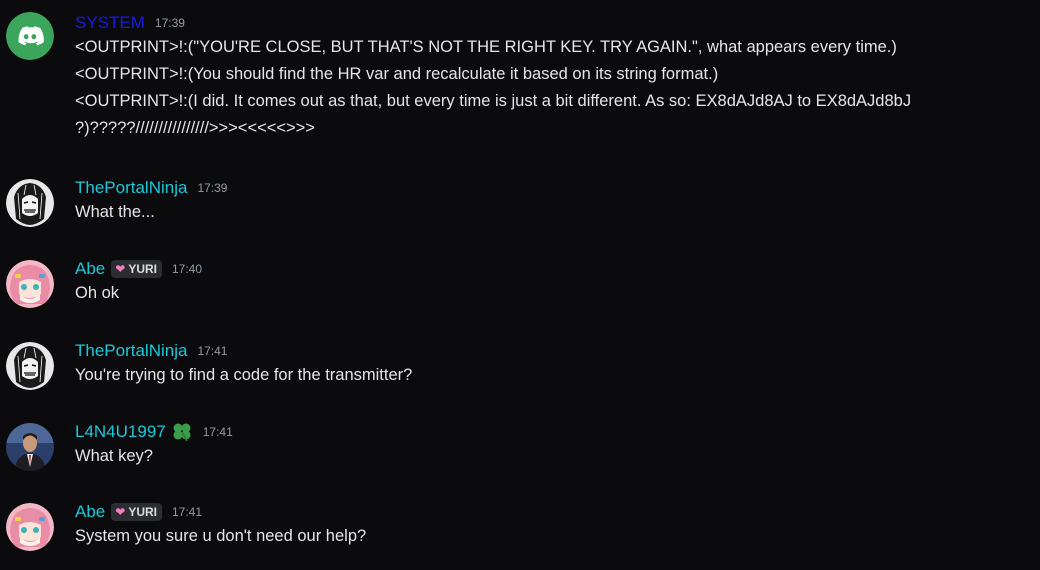 The width and height of the screenshot is (1040, 570). What do you see at coordinates (110, 23) in the screenshot?
I see `username: SYSTEM` at bounding box center [110, 23].